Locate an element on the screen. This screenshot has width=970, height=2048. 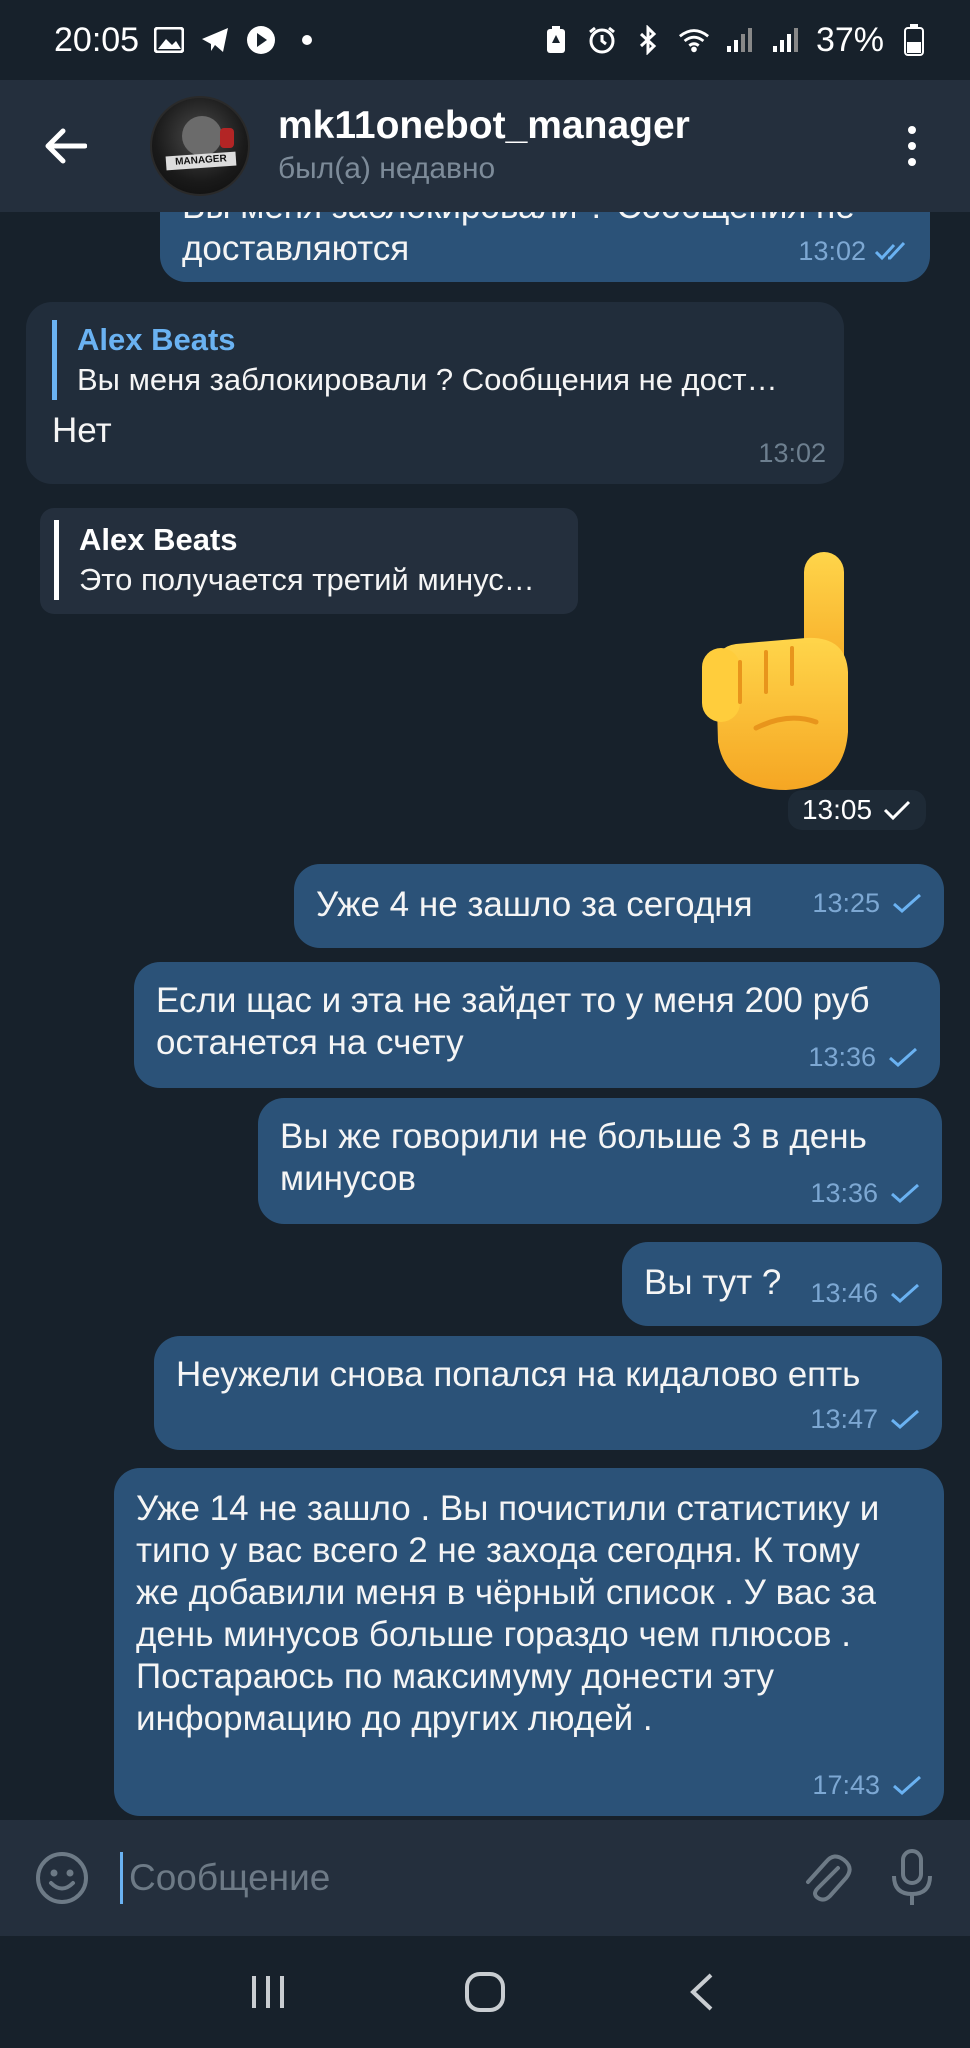
message-bubble-outgoing: Уже 4 не зашло за сегодня 13:25 is located at coordinates (619, 906).